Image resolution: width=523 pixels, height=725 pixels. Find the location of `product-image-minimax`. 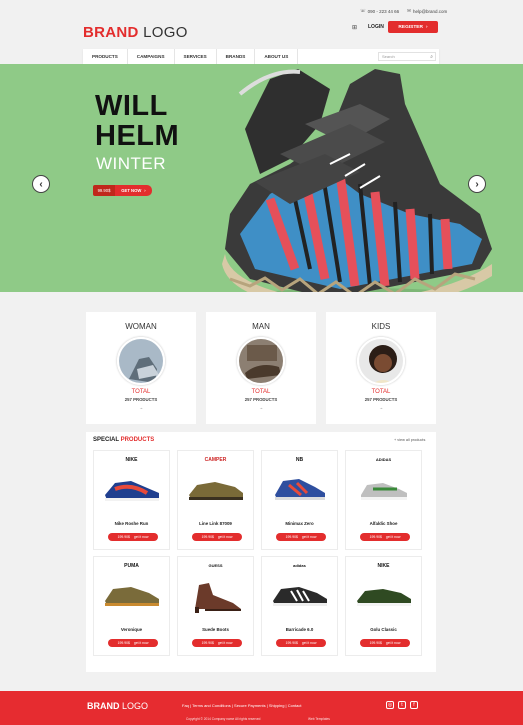

product-image-minimax is located at coordinates (299, 489).